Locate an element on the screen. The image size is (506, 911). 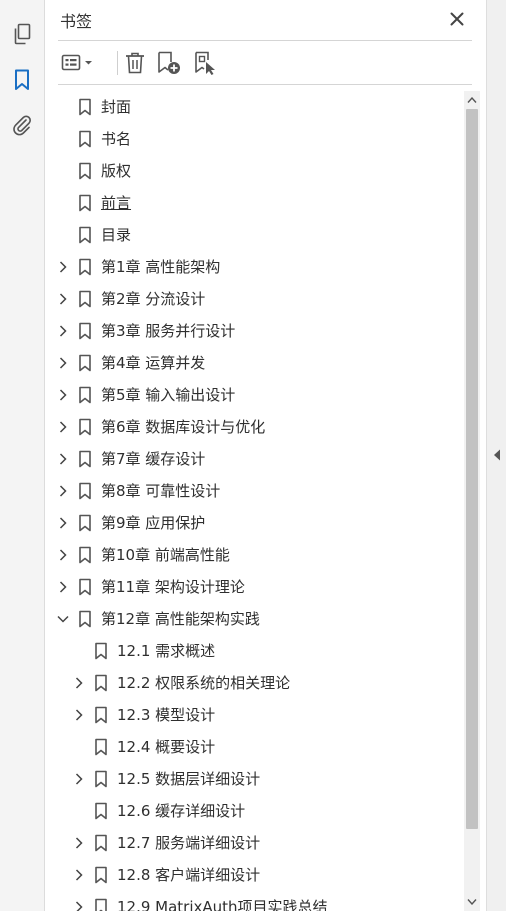
bookmark-item: 12.7 服务端详细设计 is located at coordinates (254, 843).